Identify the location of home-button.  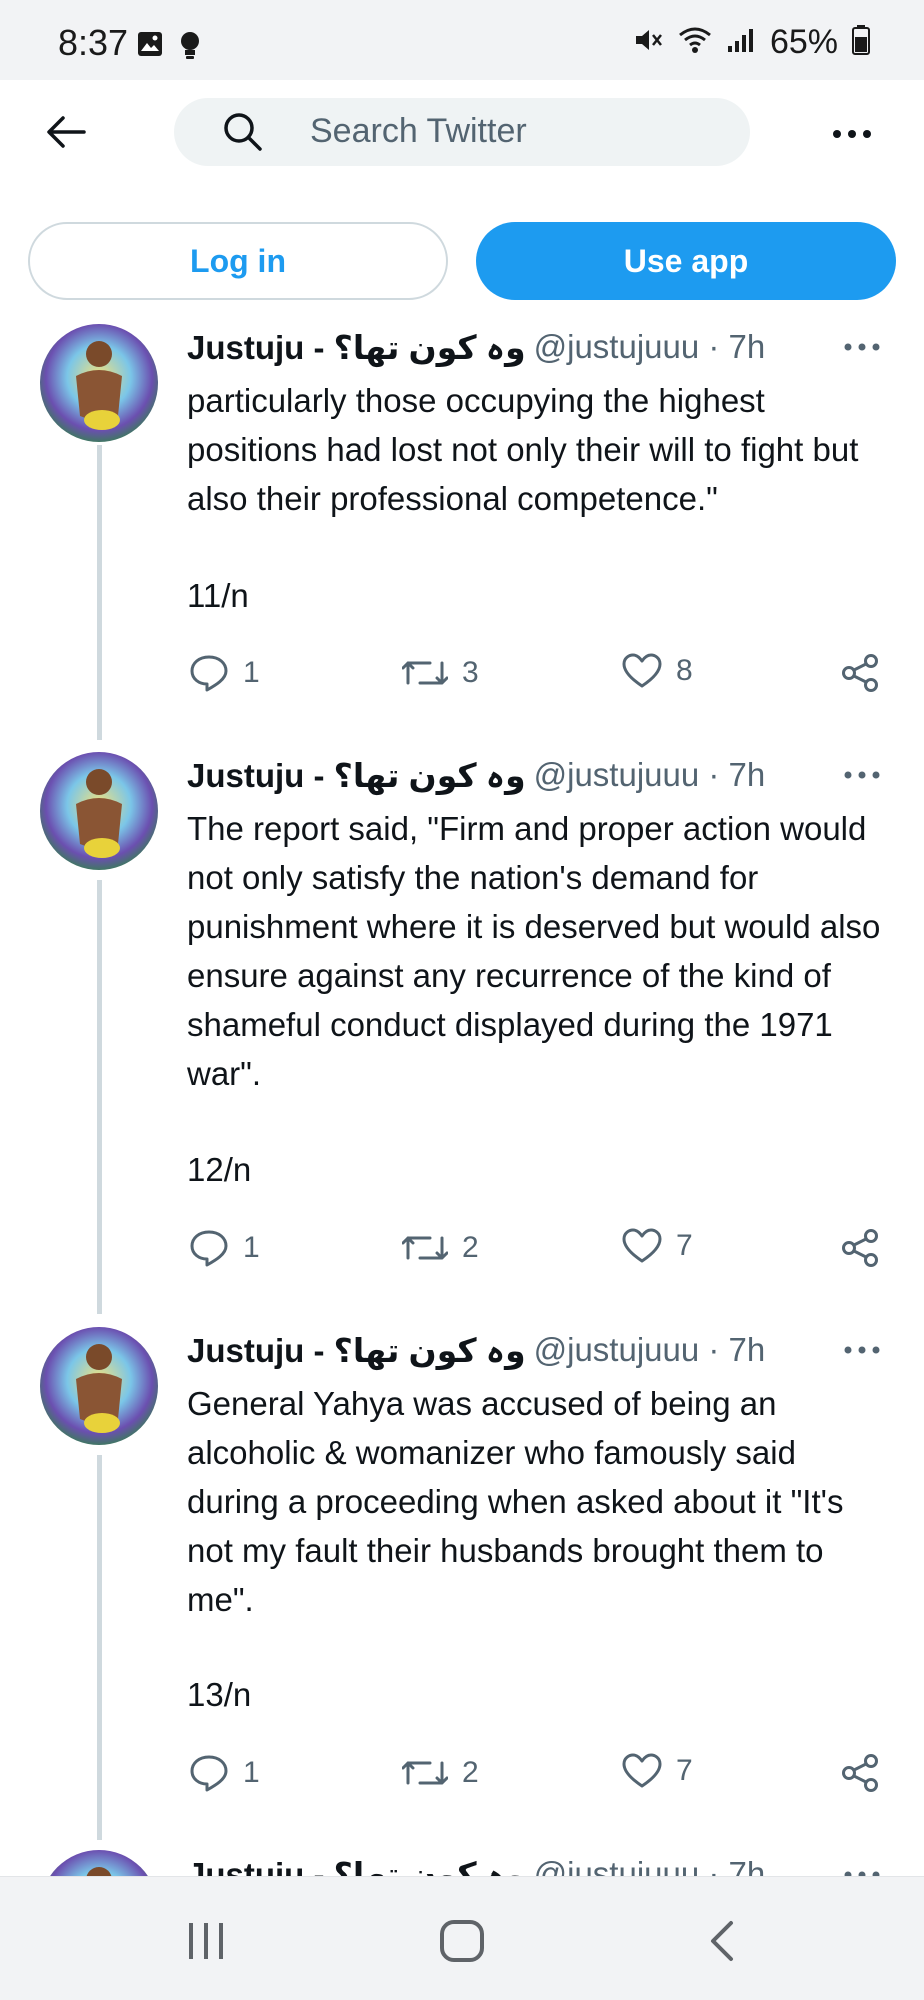
(462, 1941).